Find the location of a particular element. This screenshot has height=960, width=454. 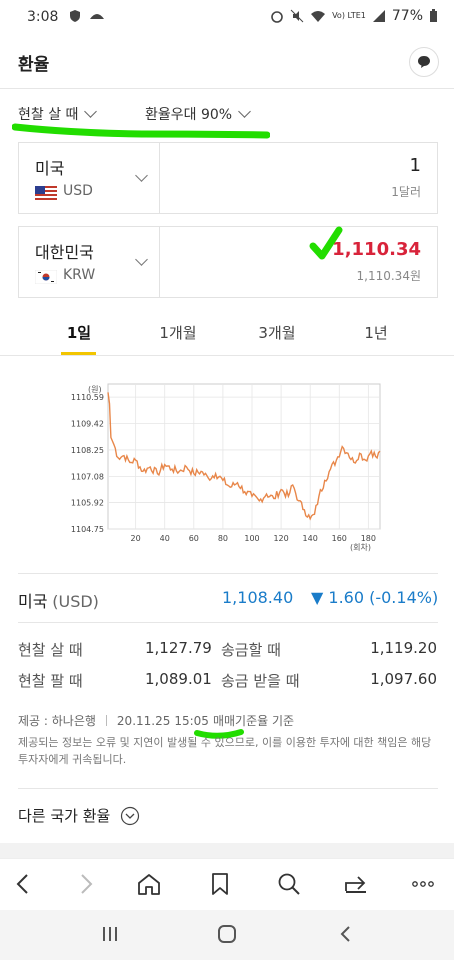

x-tick-label: 40 is located at coordinates (165, 538).